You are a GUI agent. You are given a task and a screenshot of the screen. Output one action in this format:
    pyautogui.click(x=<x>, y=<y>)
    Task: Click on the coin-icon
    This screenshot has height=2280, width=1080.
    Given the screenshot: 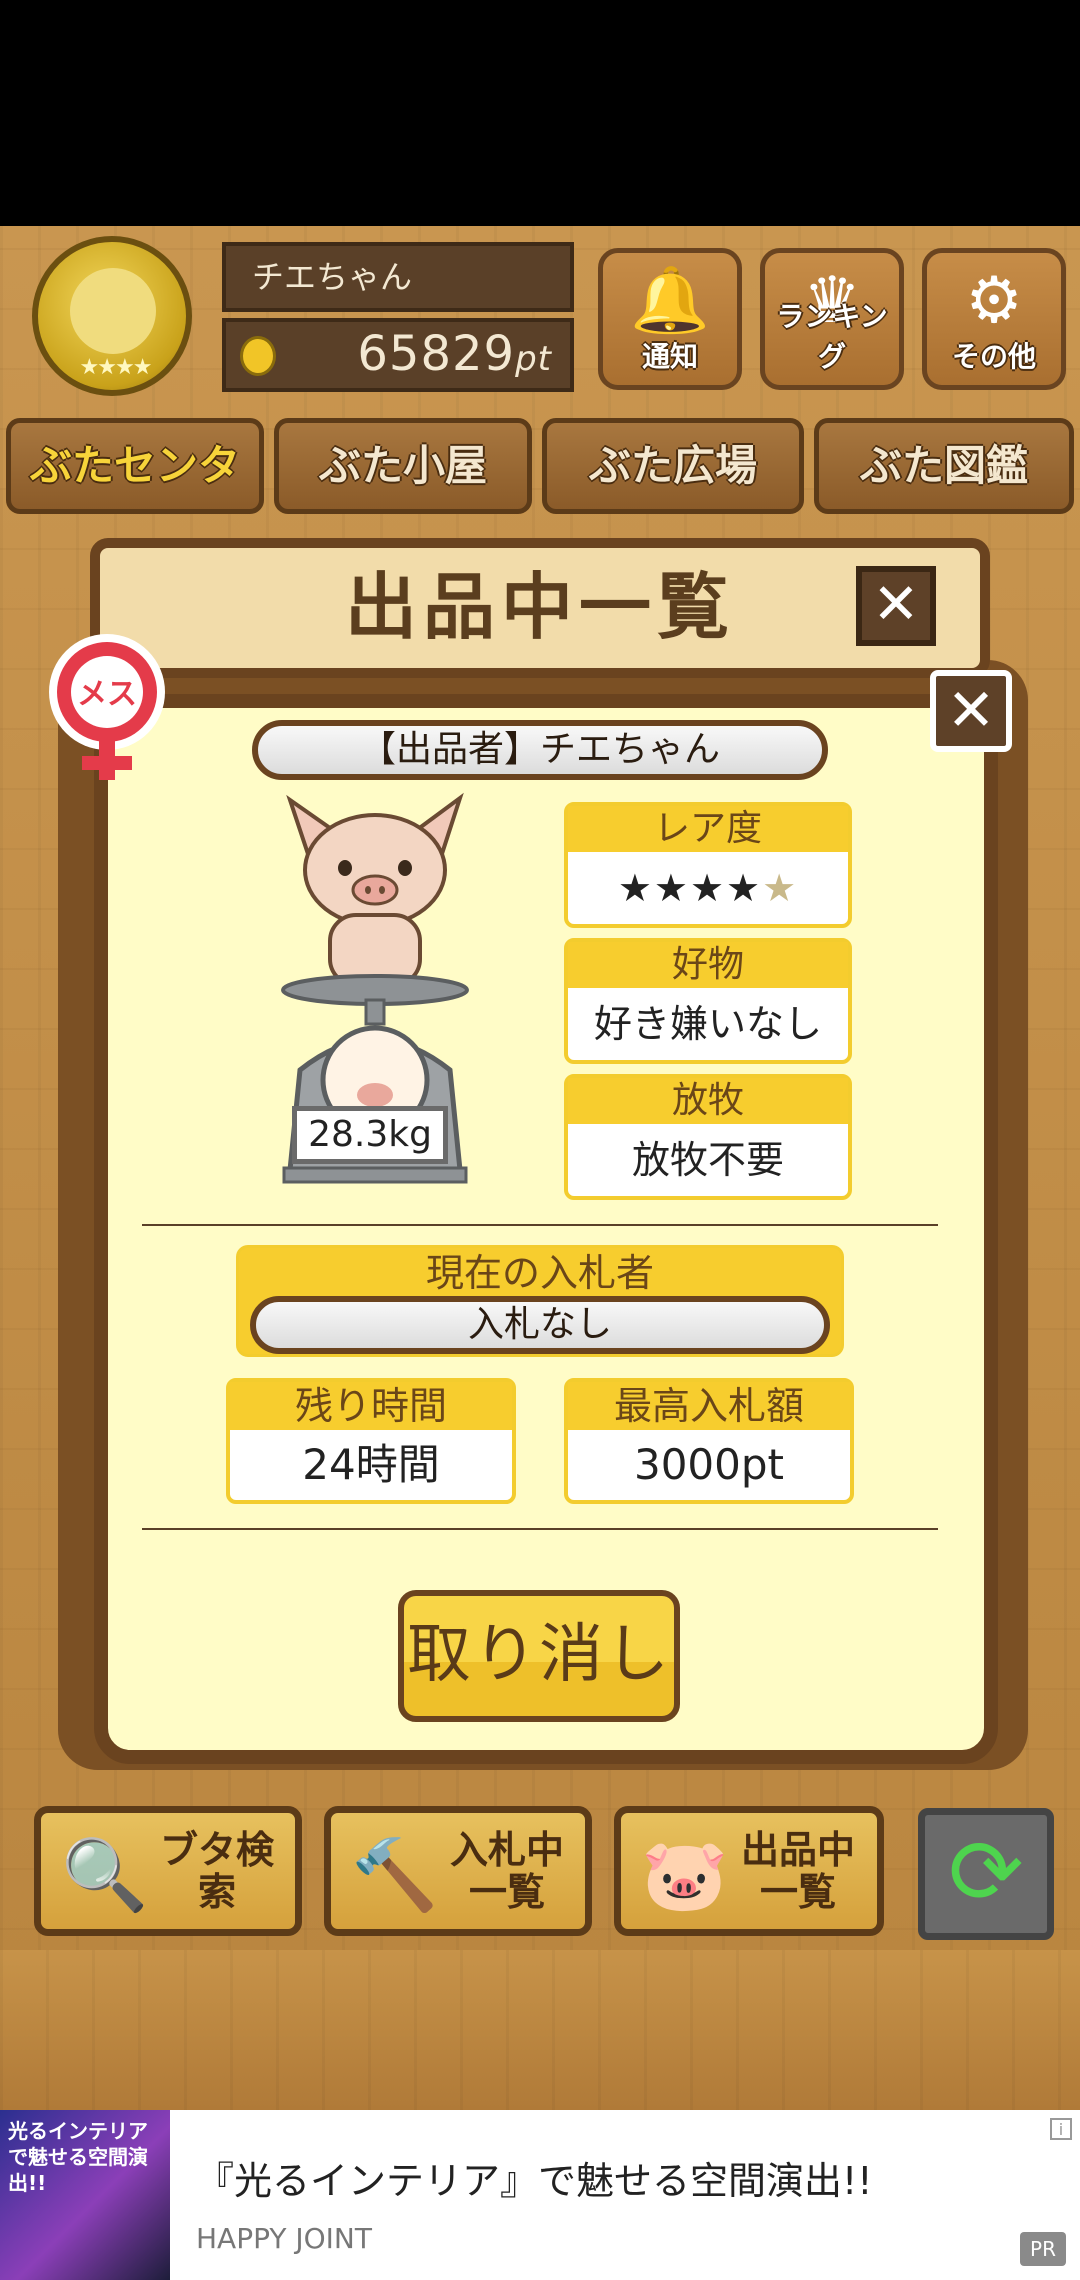 What is the action you would take?
    pyautogui.click(x=258, y=356)
    